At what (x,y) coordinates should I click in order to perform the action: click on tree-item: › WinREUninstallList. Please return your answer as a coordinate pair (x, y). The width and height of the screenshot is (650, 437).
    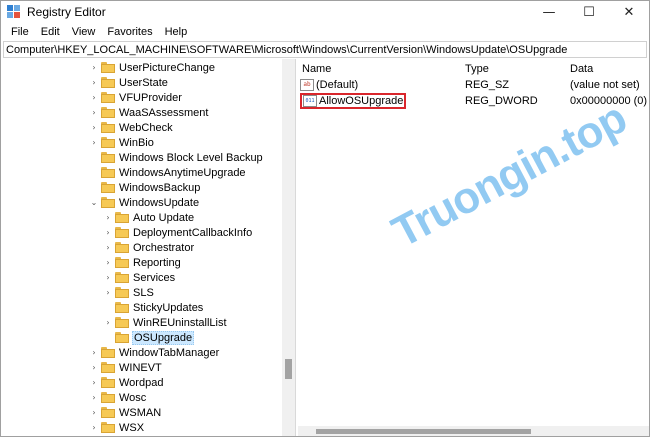
    Looking at the image, I should click on (165, 322).